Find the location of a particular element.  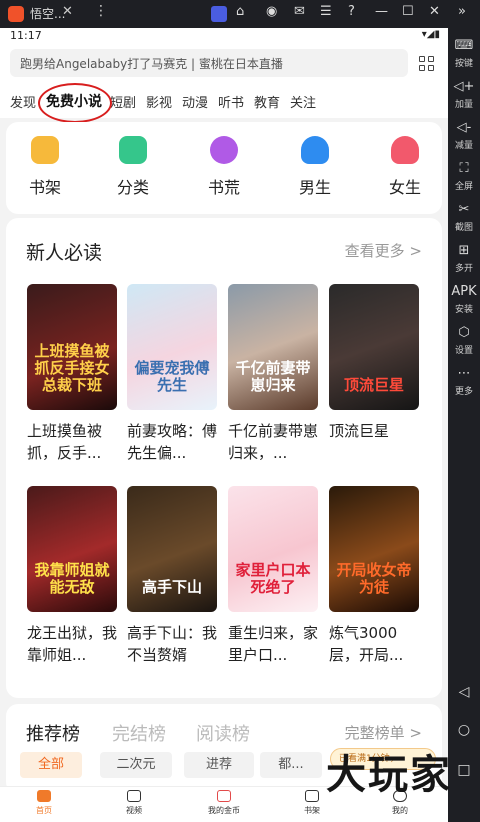

recents-icon: □ is located at coordinates (464, 770).